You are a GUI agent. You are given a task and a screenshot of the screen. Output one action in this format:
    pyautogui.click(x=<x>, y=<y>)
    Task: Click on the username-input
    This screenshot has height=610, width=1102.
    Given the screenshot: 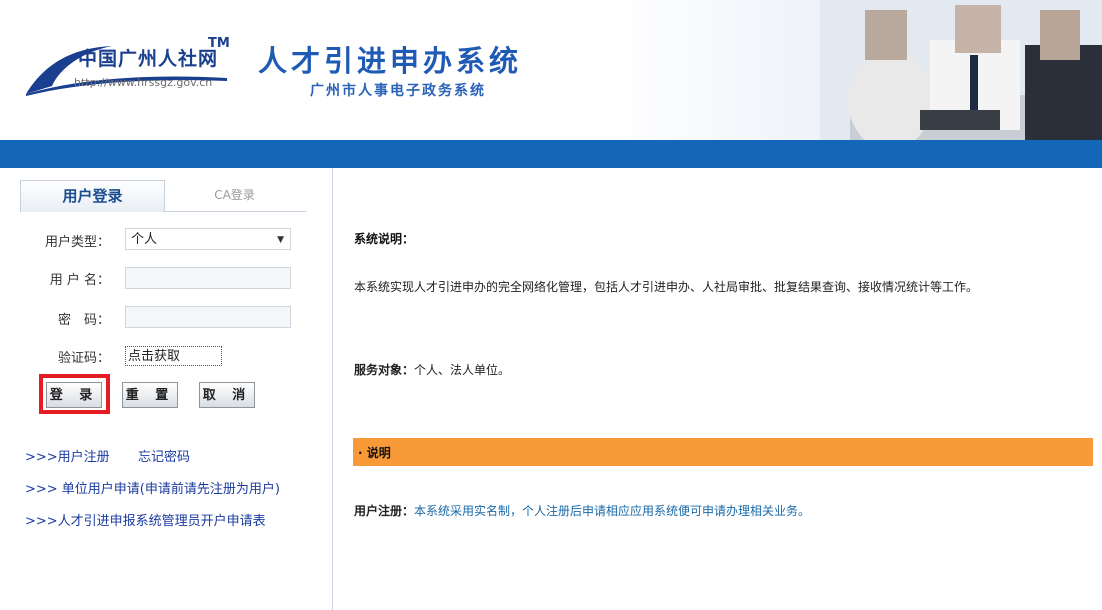 What is the action you would take?
    pyautogui.click(x=208, y=278)
    